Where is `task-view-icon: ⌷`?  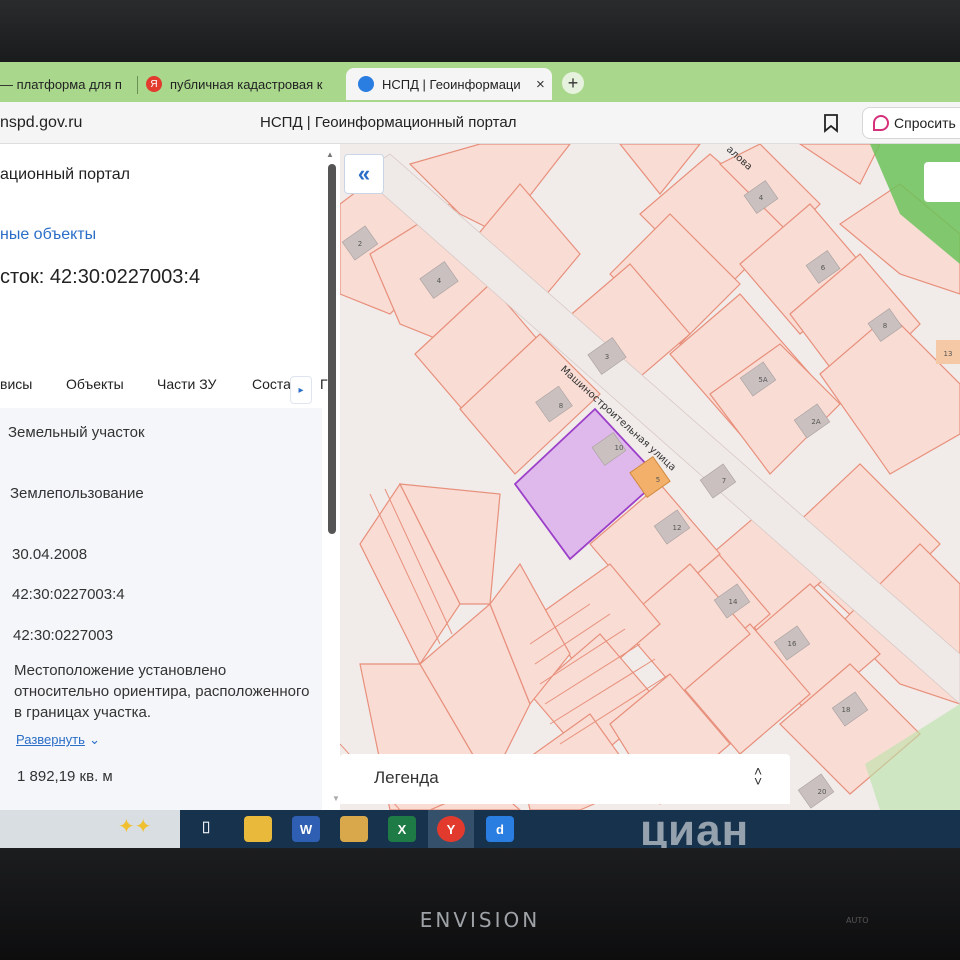
task-view-icon: ⌷ is located at coordinates (206, 829).